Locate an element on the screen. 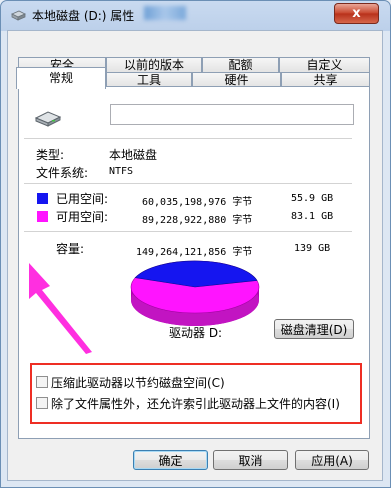  window-title: 本地磁盘 (D:) 属性 is located at coordinates (83, 16).